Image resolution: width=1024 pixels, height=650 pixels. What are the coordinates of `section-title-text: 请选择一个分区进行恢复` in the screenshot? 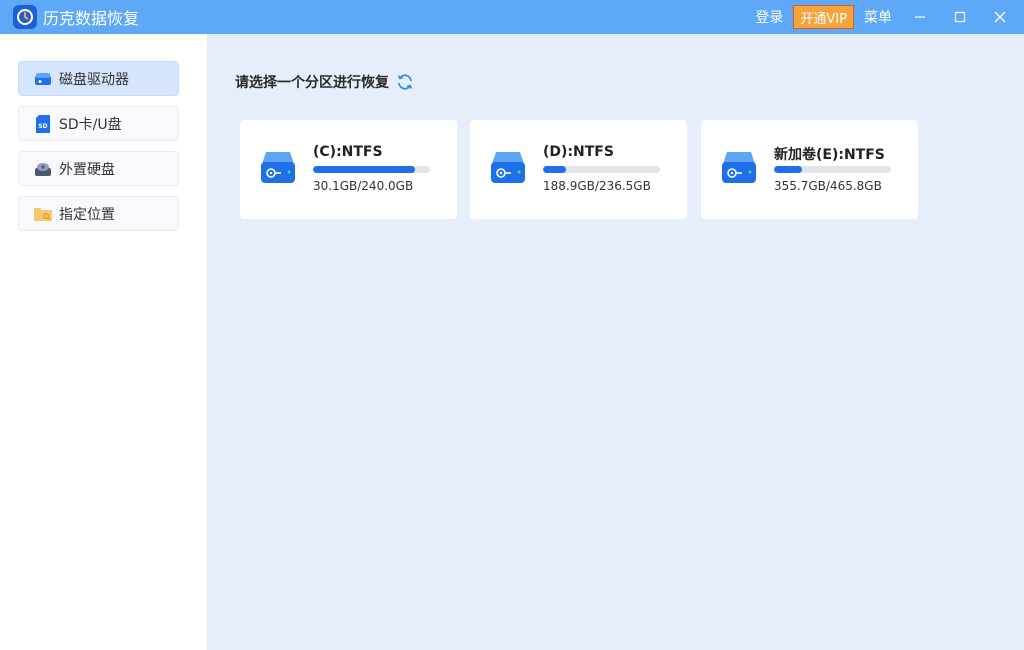 It's located at (312, 83).